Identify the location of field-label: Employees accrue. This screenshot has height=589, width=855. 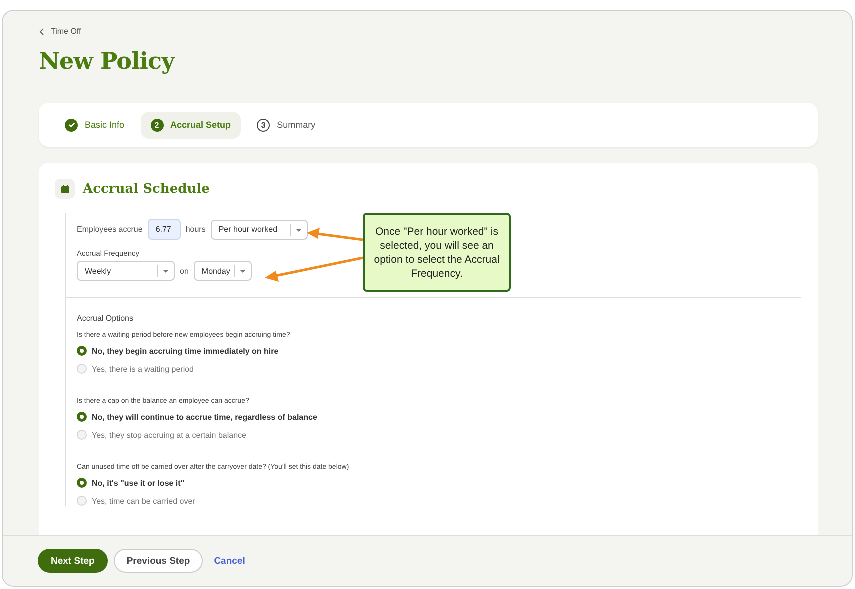
(110, 229).